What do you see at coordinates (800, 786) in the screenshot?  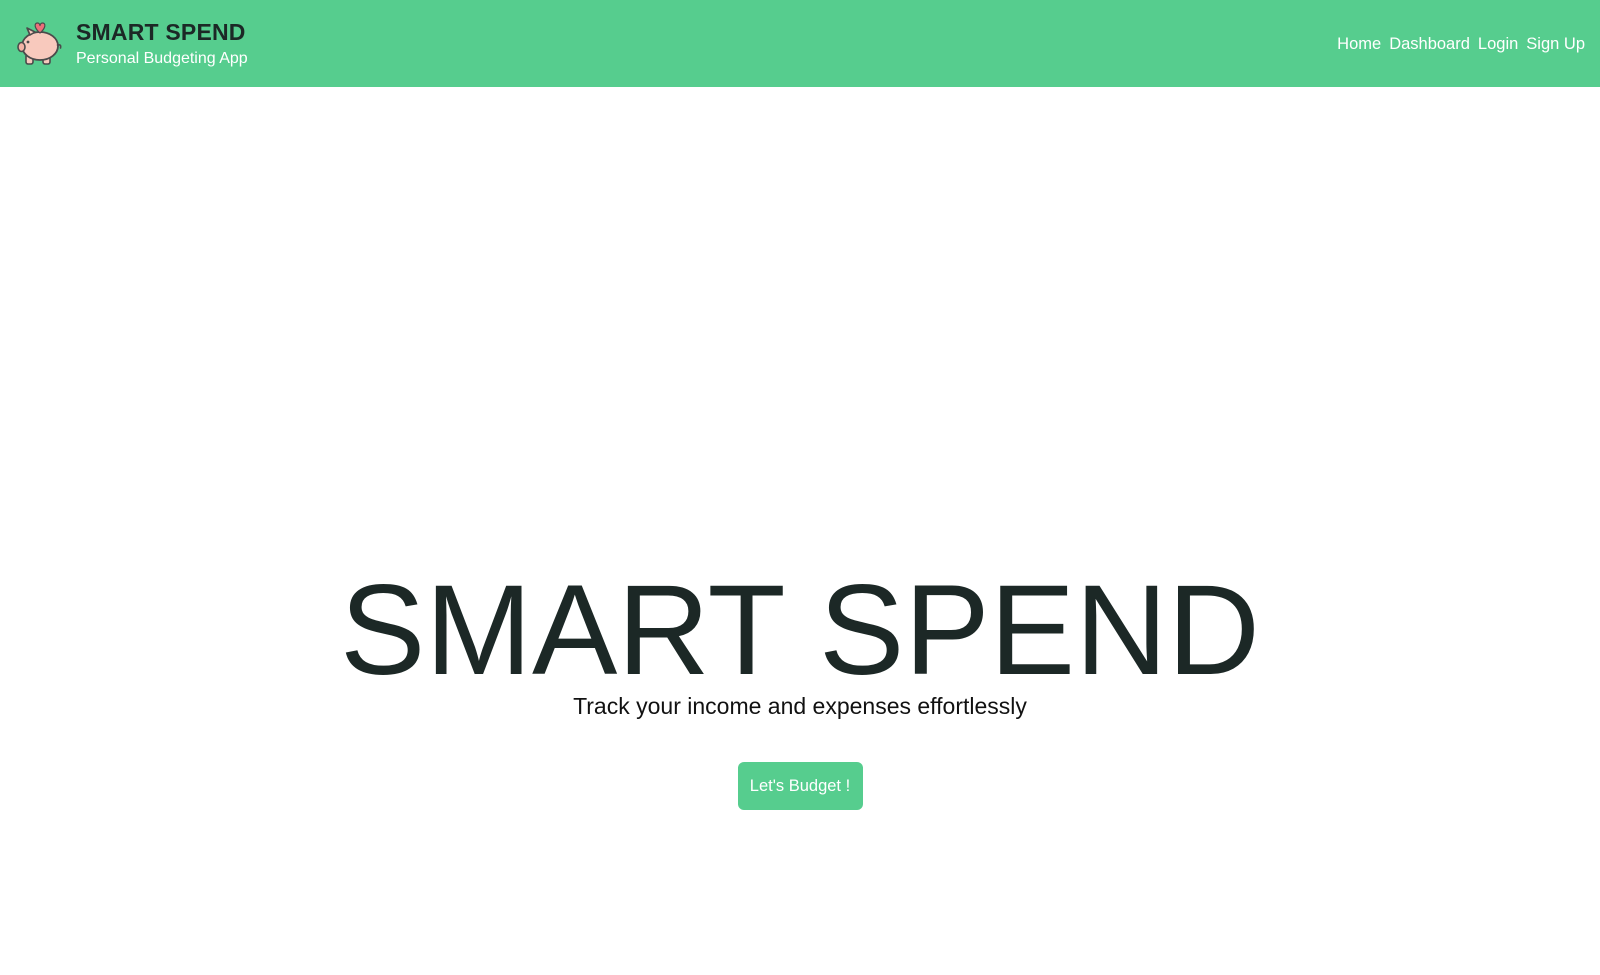 I see `lets-budget-button: Let's Budget !` at bounding box center [800, 786].